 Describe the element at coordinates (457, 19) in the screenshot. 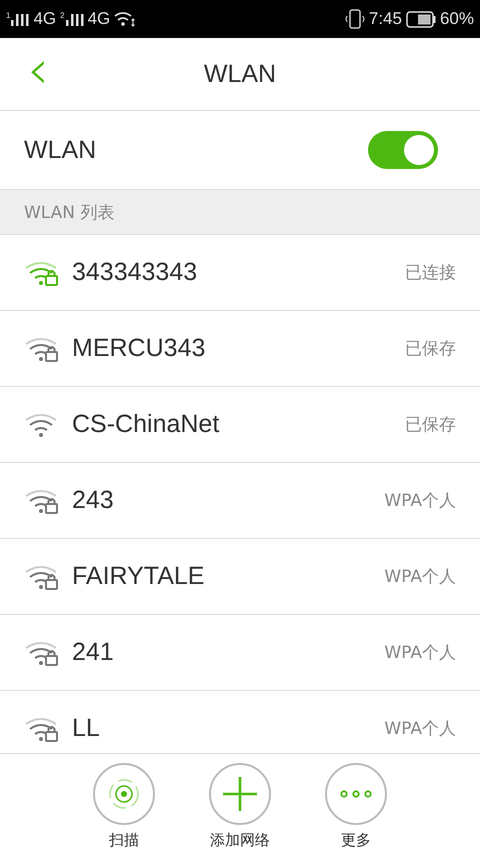

I see `battery-percent: 60%` at that location.